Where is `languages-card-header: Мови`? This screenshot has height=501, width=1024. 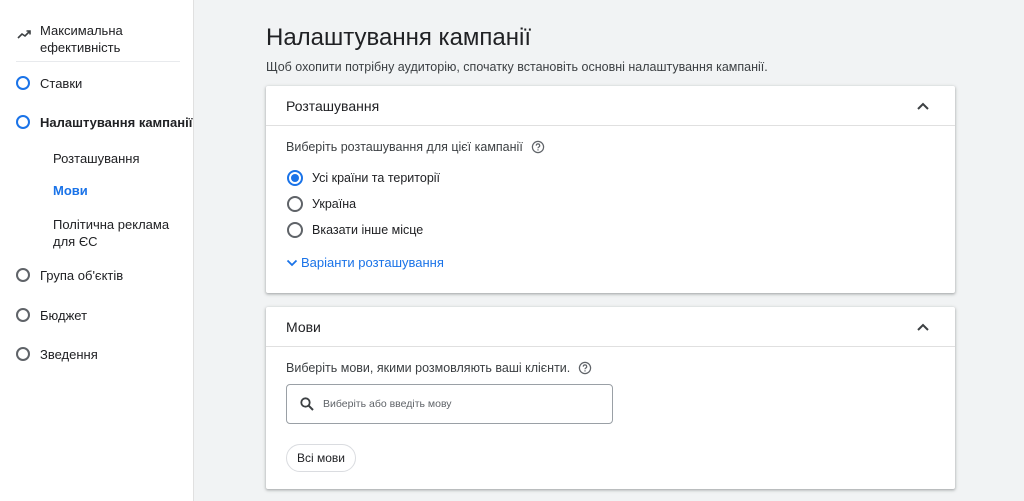 languages-card-header: Мови is located at coordinates (610, 327).